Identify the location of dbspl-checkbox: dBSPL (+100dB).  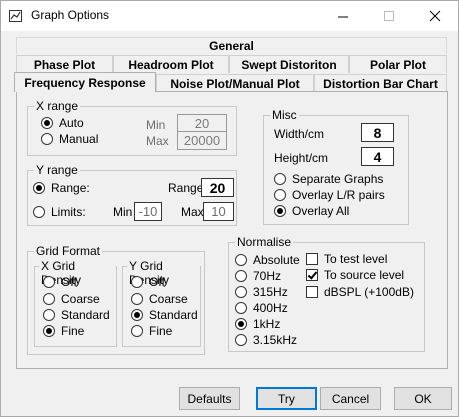
(360, 292).